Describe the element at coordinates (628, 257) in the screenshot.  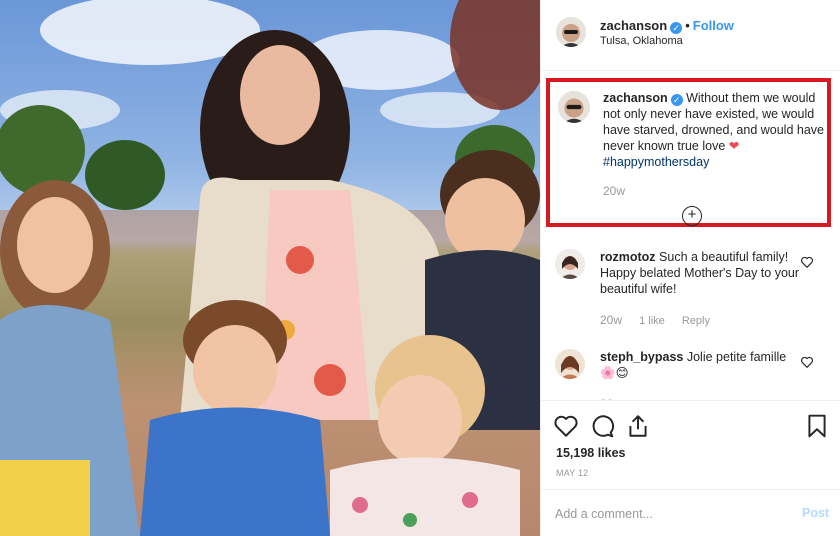
I see `comment-username: rozmotoz` at that location.